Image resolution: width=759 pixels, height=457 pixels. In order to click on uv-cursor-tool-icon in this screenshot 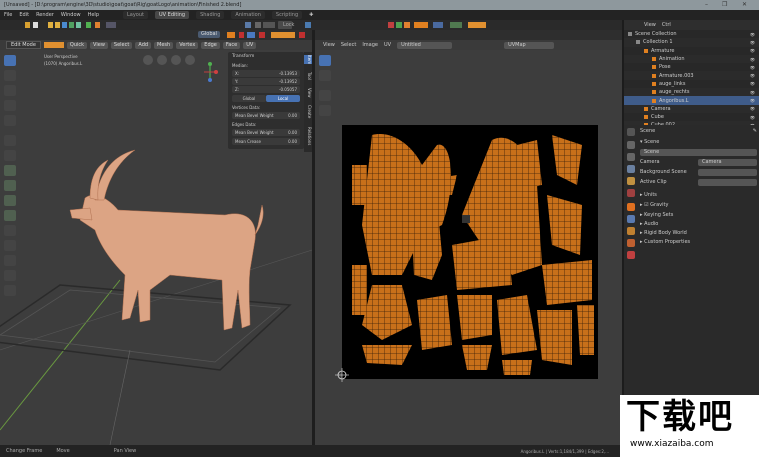, I will do `click(325, 75)`.